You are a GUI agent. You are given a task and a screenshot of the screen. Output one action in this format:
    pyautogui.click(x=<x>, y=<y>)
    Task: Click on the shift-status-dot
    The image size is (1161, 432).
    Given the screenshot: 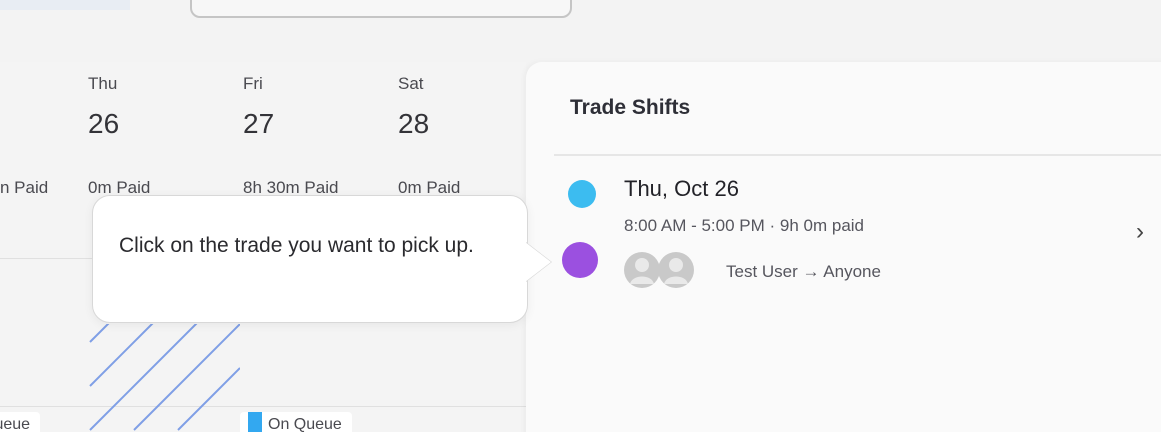 What is the action you would take?
    pyautogui.click(x=582, y=194)
    